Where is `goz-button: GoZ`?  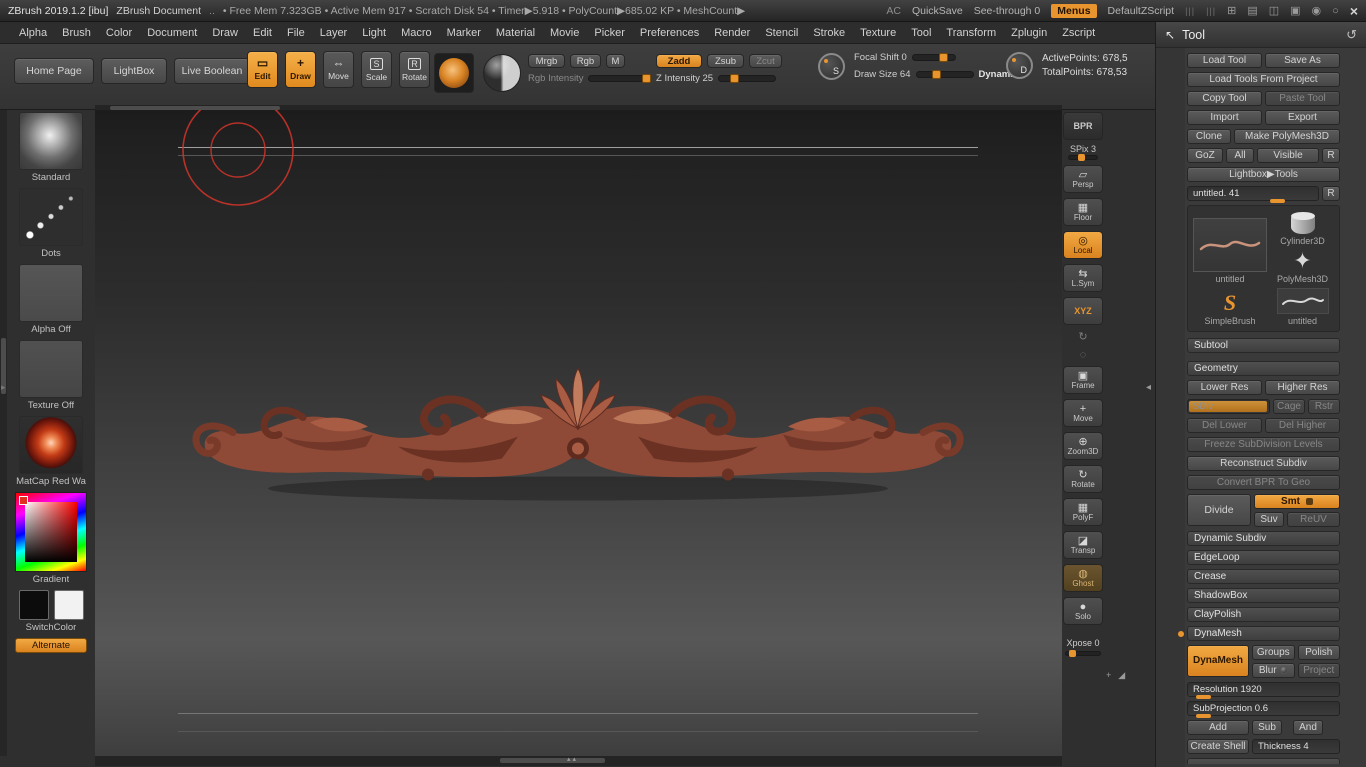
goz-button: GoZ is located at coordinates (1205, 155).